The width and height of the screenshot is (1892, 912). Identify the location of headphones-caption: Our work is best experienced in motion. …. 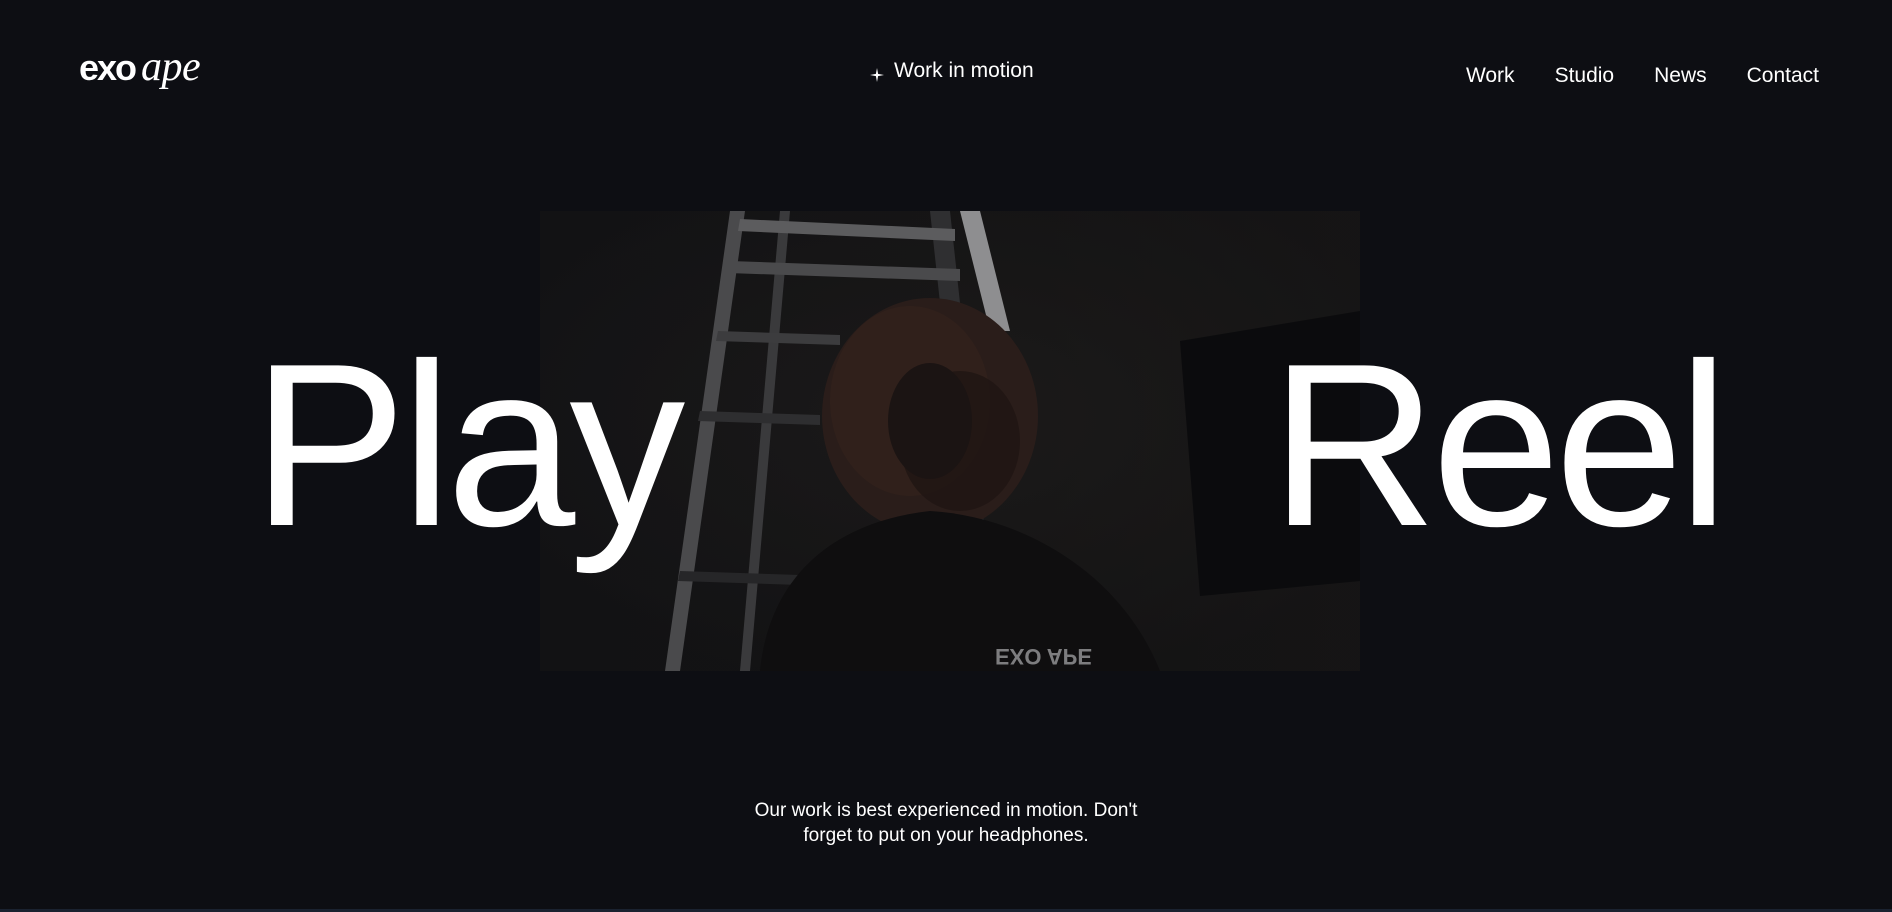
(946, 823).